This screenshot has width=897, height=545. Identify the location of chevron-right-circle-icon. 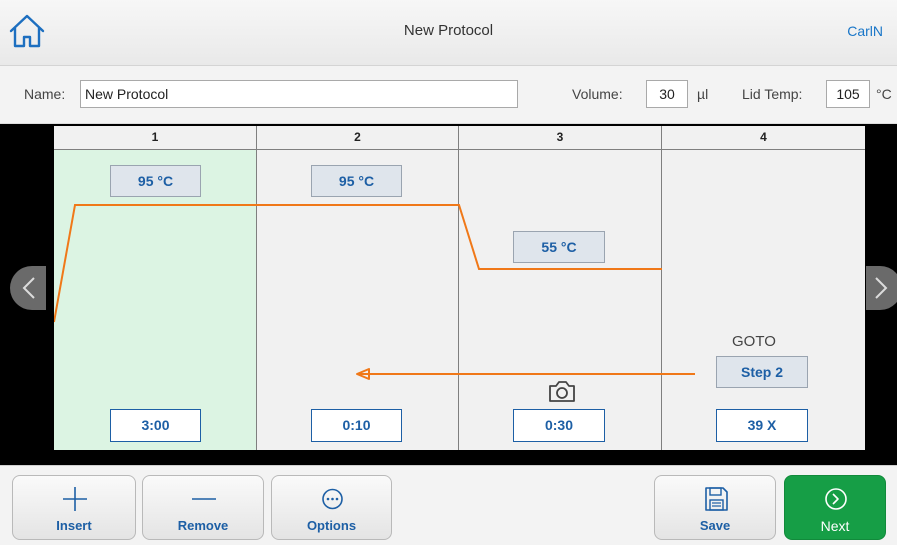
(836, 499).